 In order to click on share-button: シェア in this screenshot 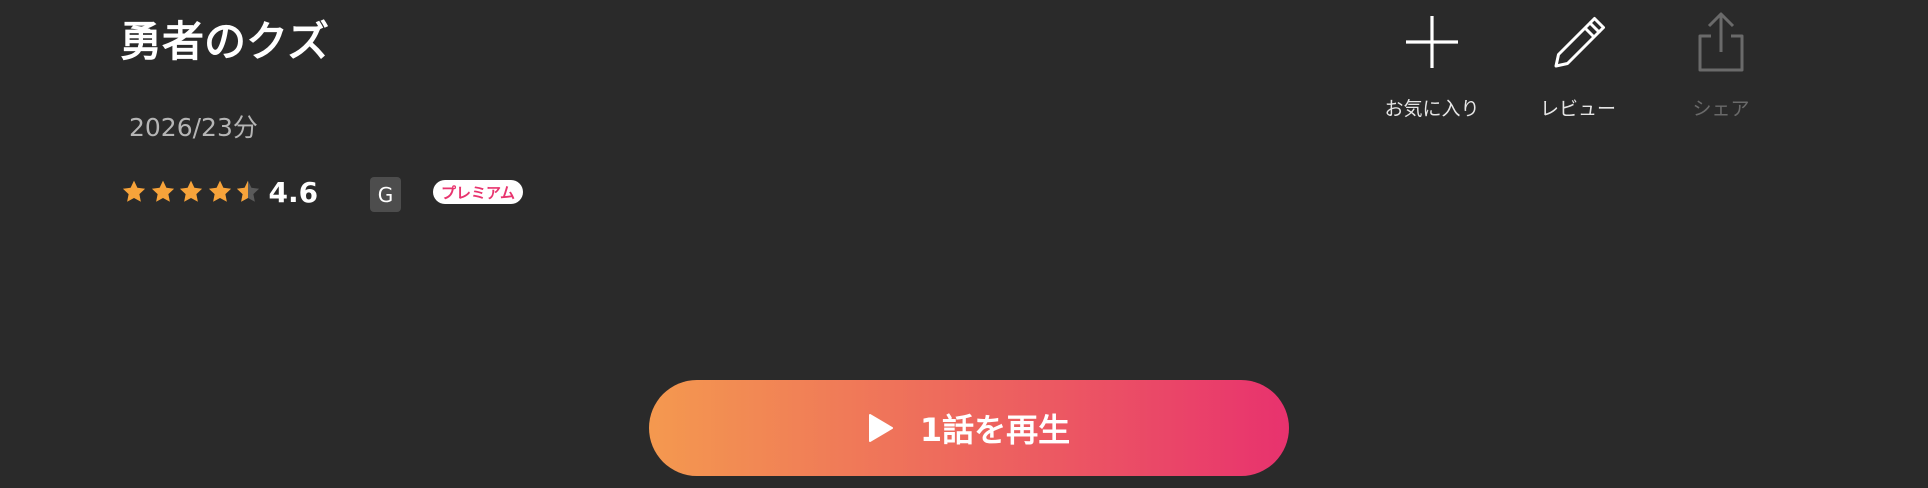, I will do `click(1721, 65)`.